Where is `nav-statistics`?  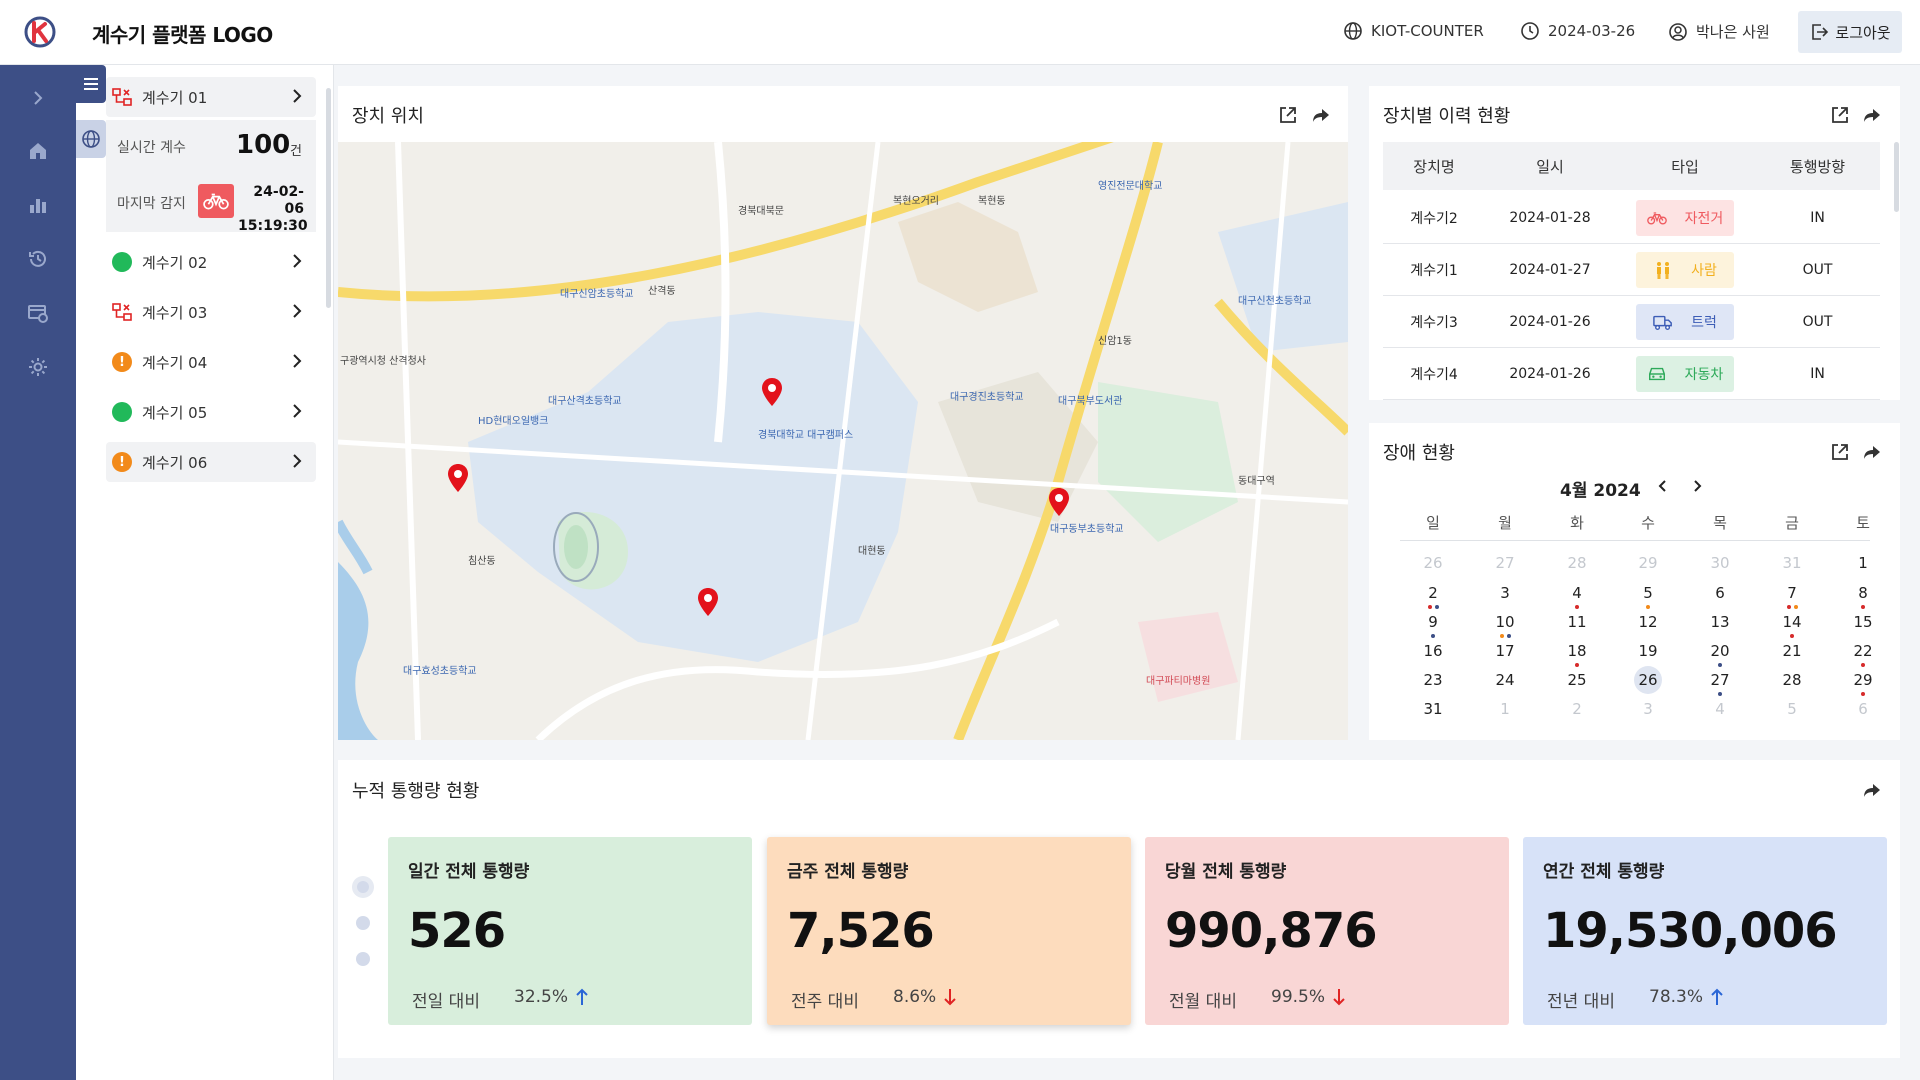
nav-statistics is located at coordinates (38, 205).